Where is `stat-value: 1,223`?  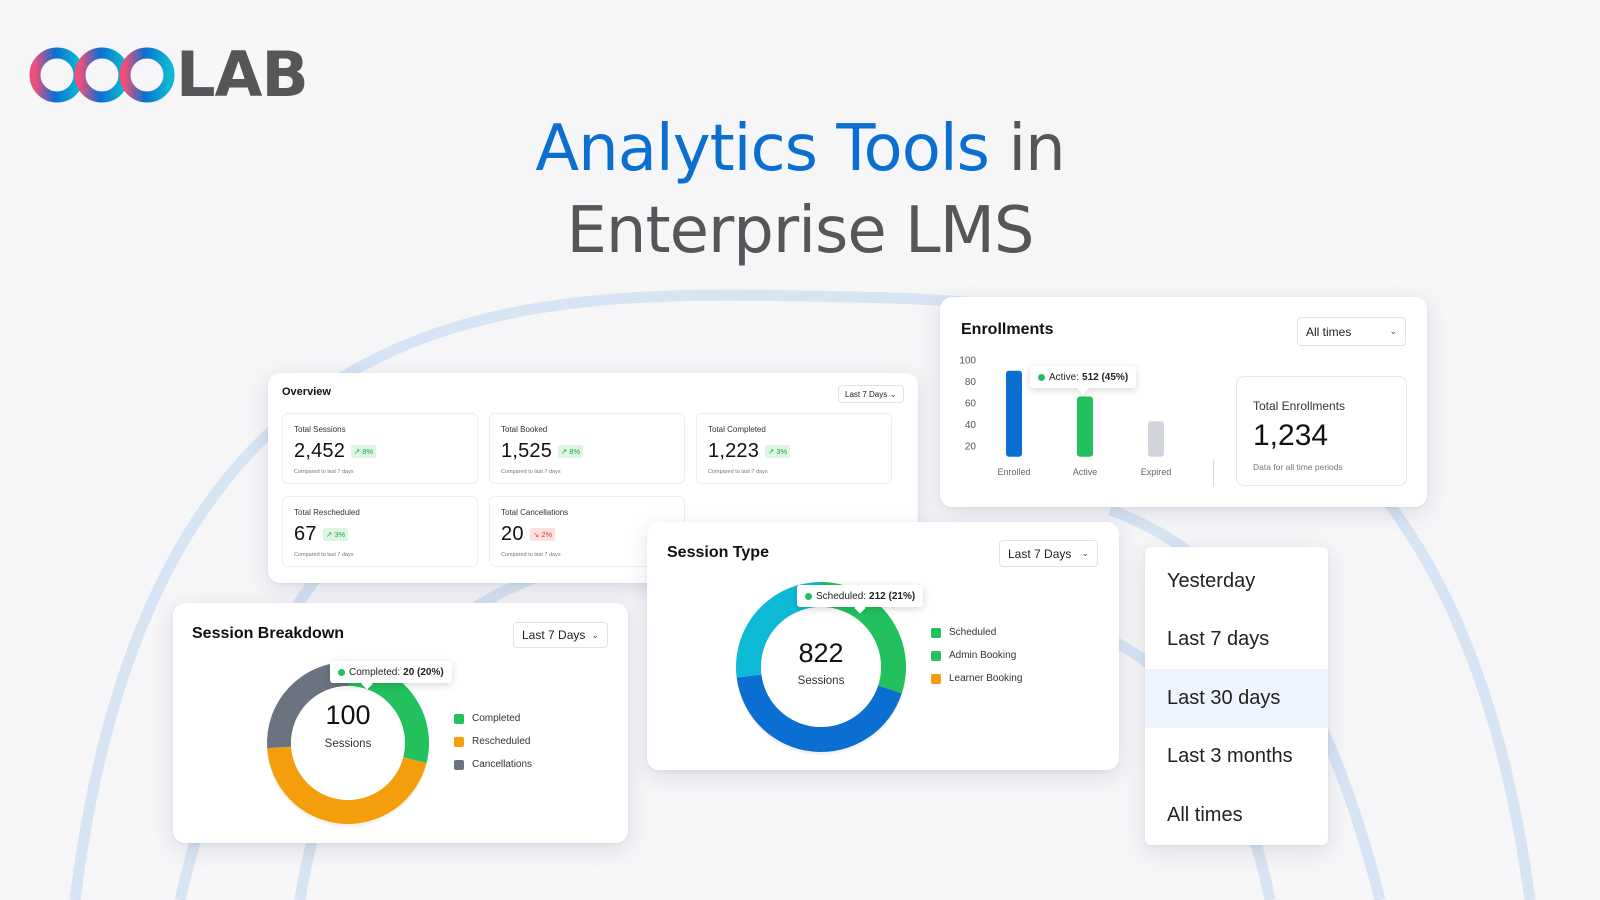
stat-value: 1,223 is located at coordinates (734, 451).